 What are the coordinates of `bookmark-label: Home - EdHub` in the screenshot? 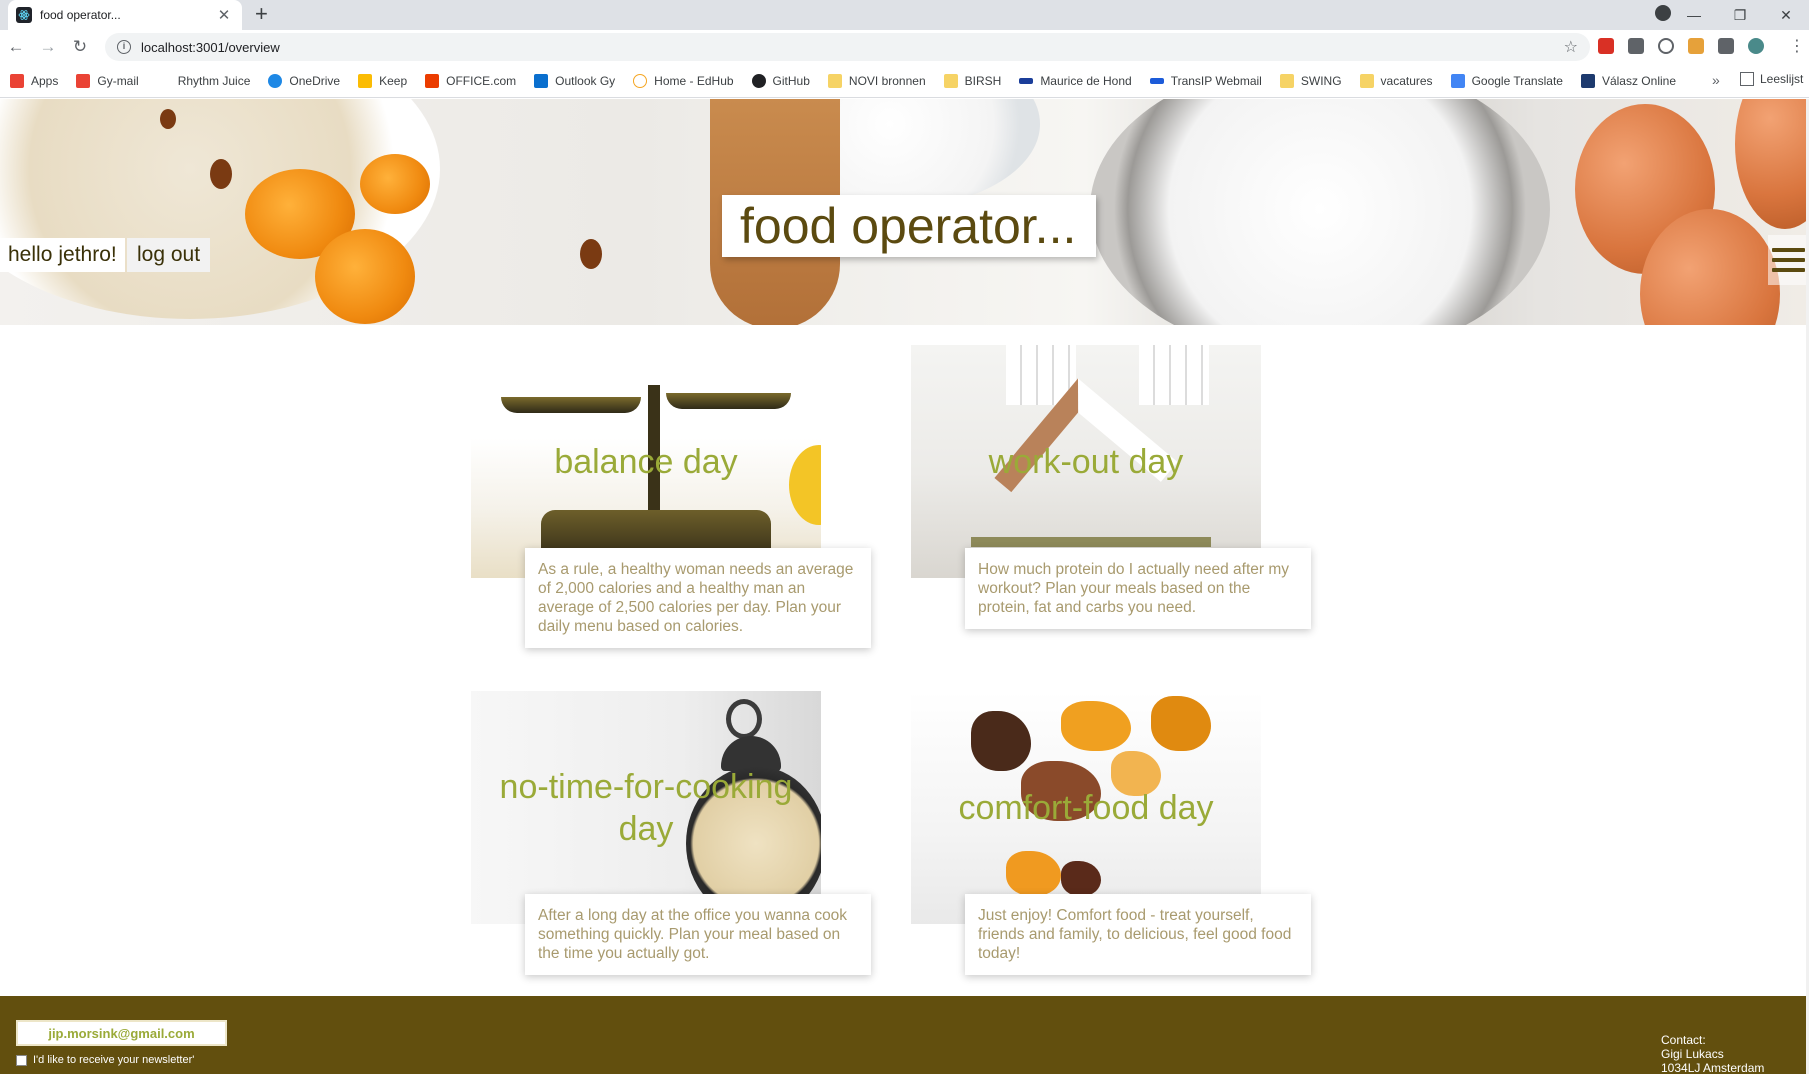 It's located at (694, 80).